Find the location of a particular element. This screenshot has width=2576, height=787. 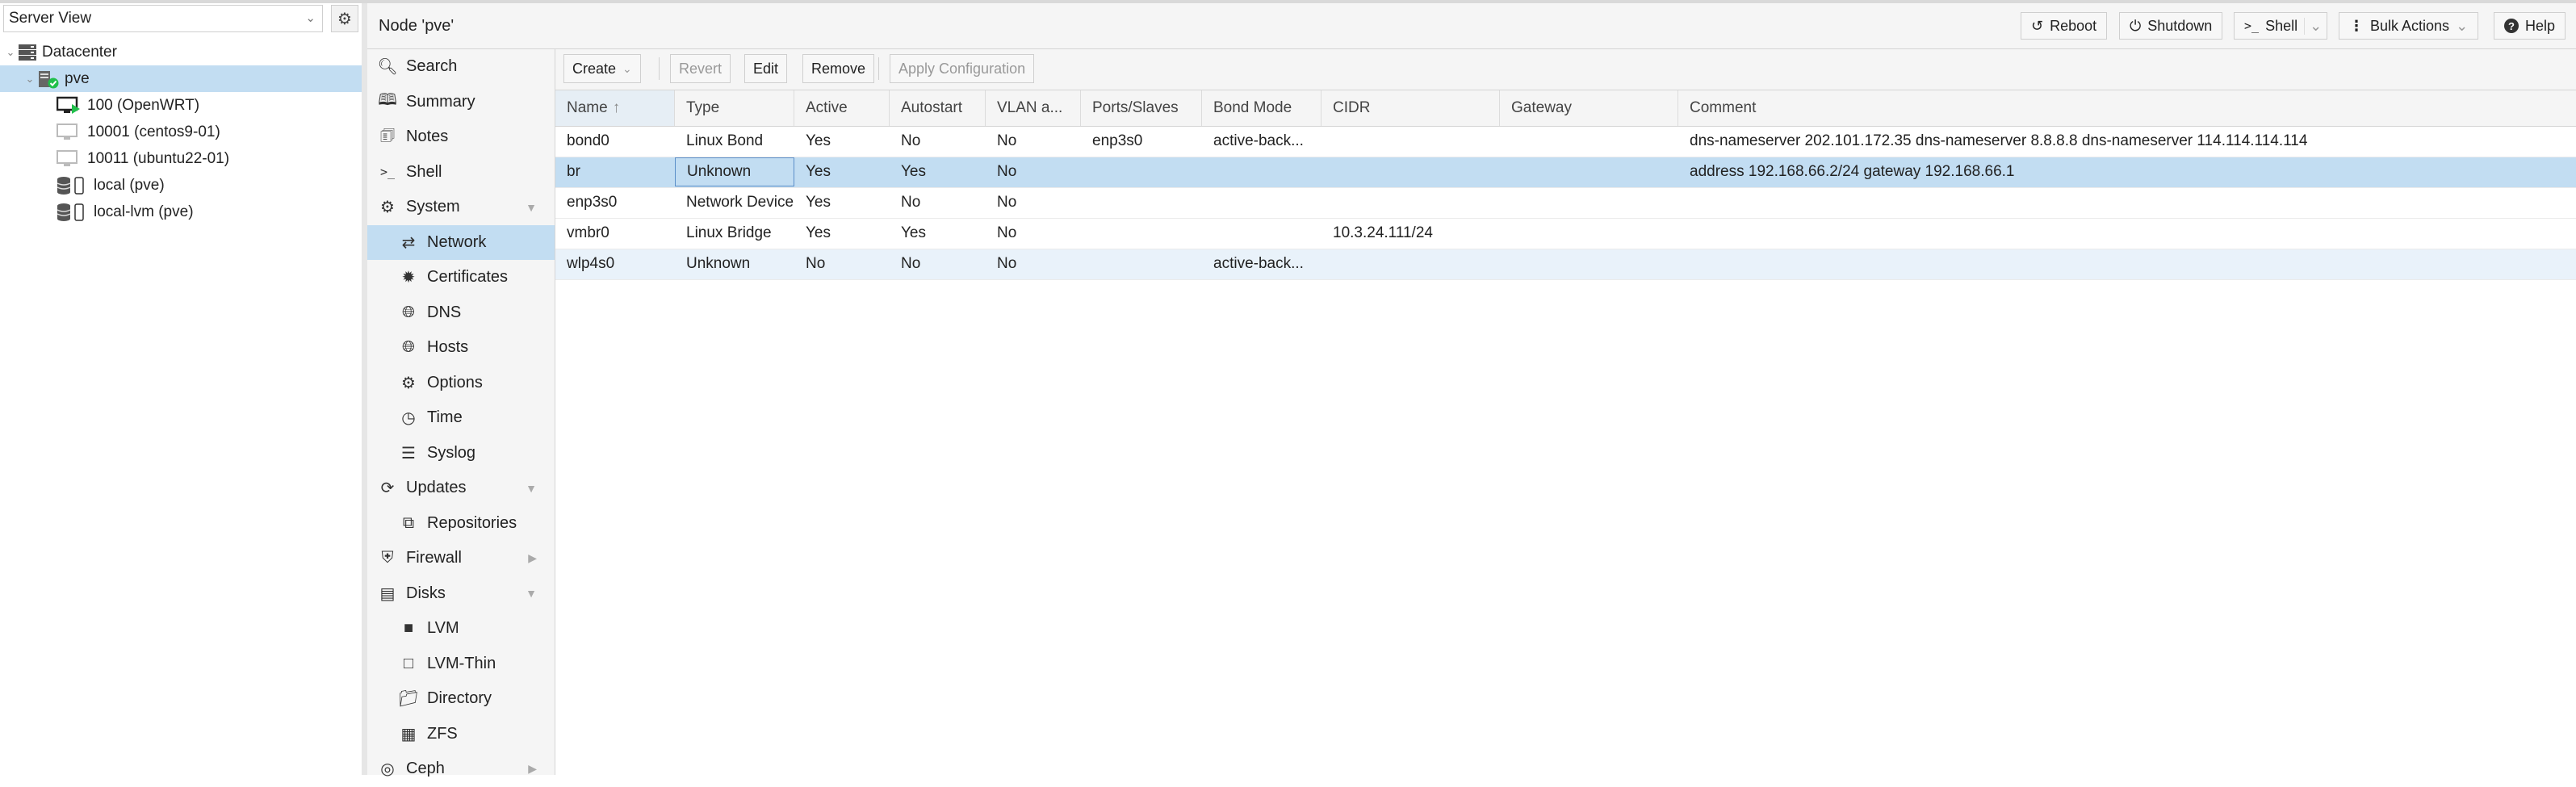

cell-gateway is located at coordinates (1589, 263).